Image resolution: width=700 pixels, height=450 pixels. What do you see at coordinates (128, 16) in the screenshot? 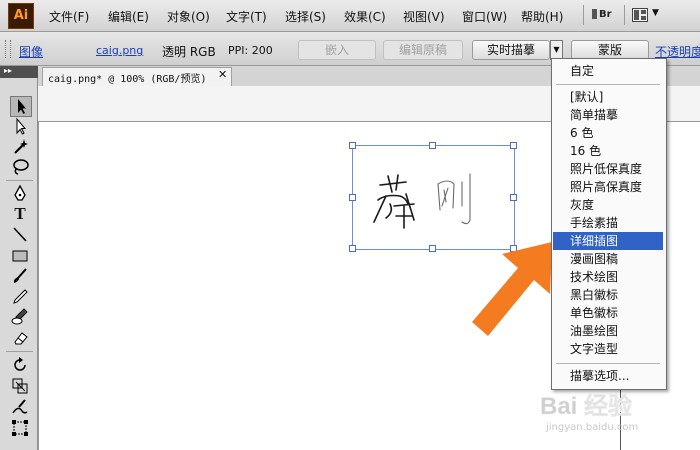
I see `menu-edit: 编辑(E)` at bounding box center [128, 16].